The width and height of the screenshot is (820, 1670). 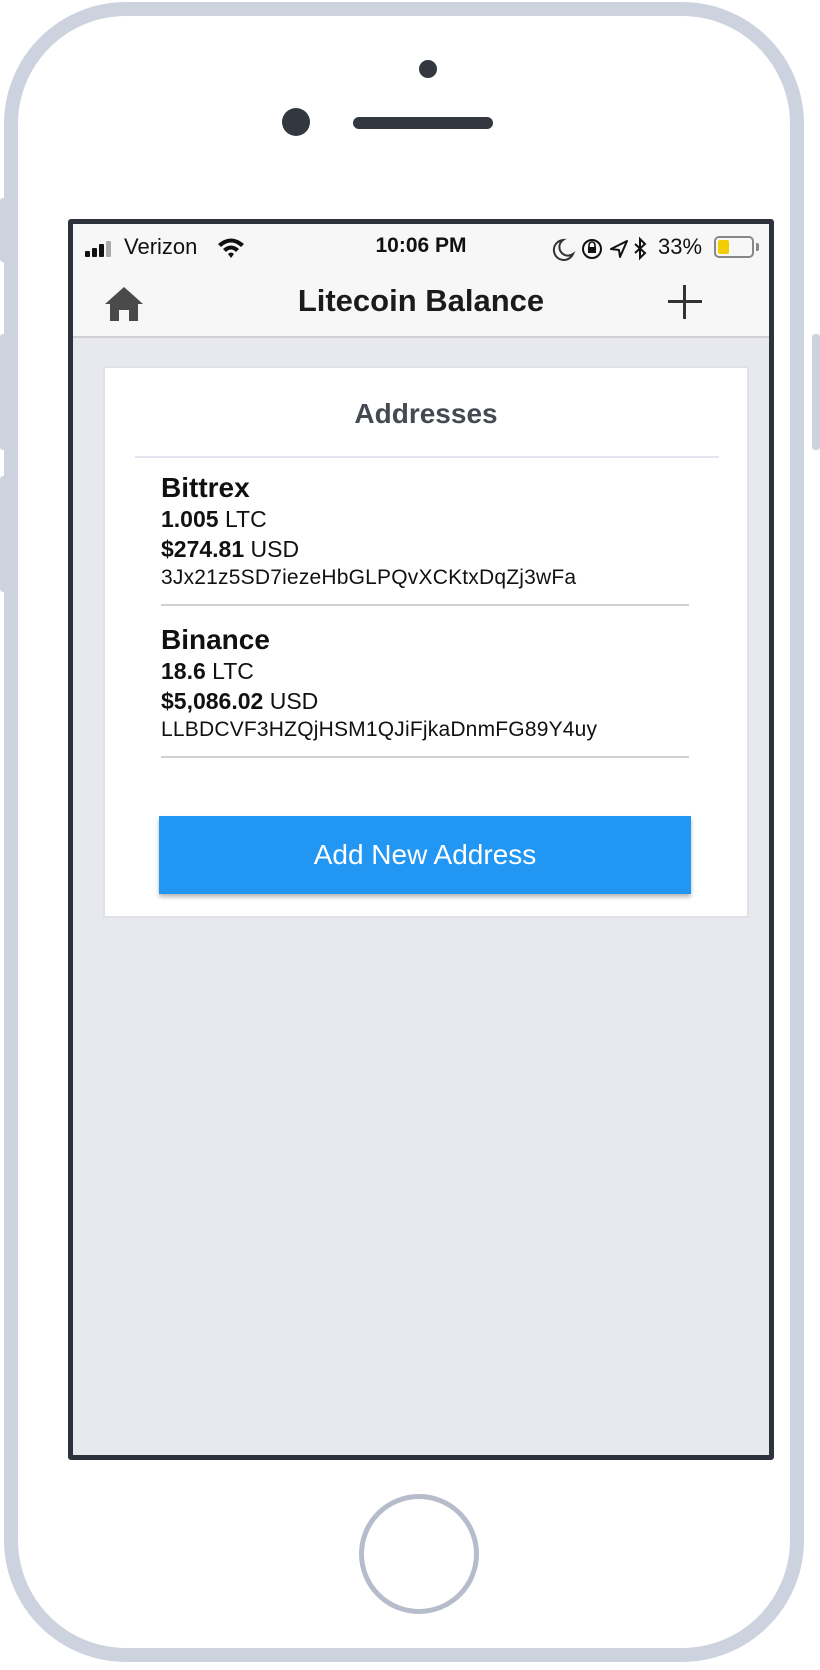 I want to click on ltc-amount: 1.005, so click(x=190, y=519).